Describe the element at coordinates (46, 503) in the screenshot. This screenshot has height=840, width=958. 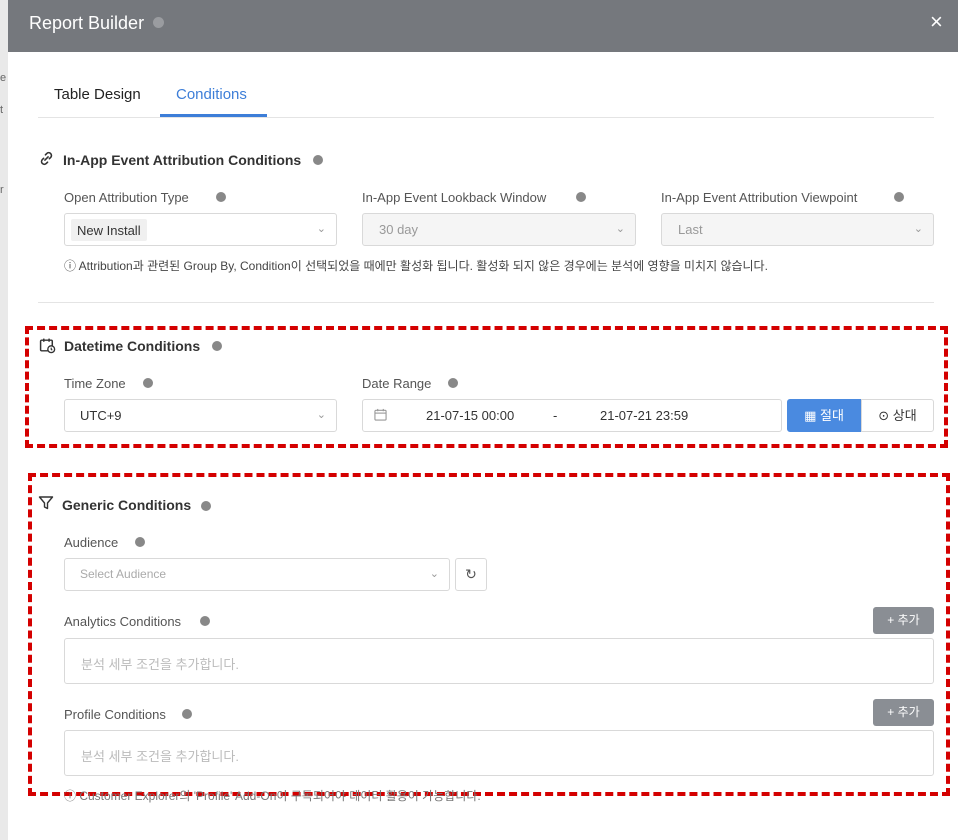
I see `filter-icon` at that location.